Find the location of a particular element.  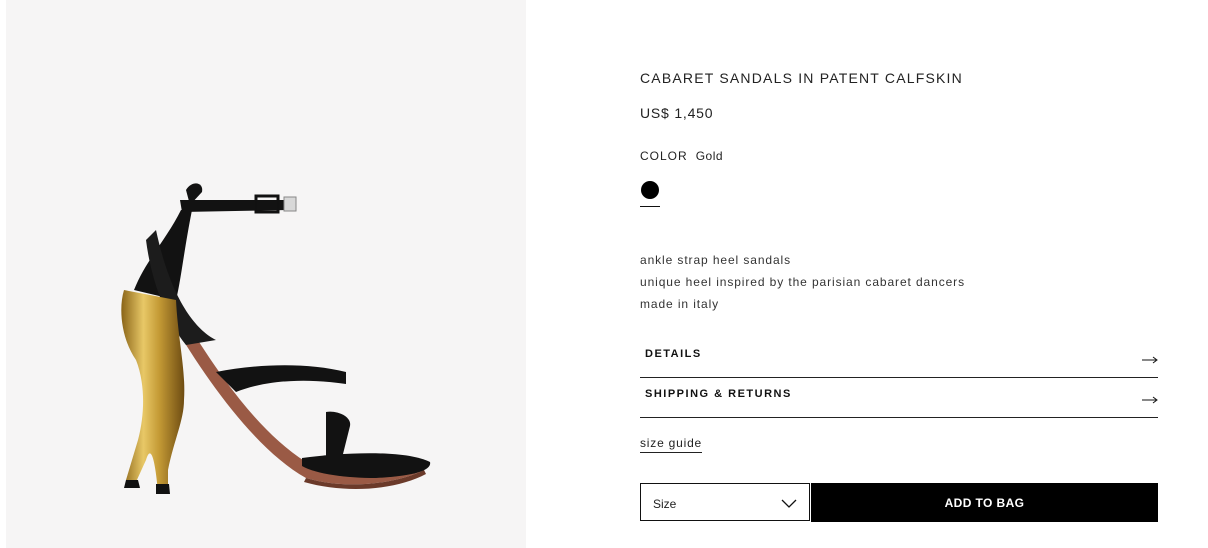

color-row: COLOR Gold is located at coordinates (681, 156).